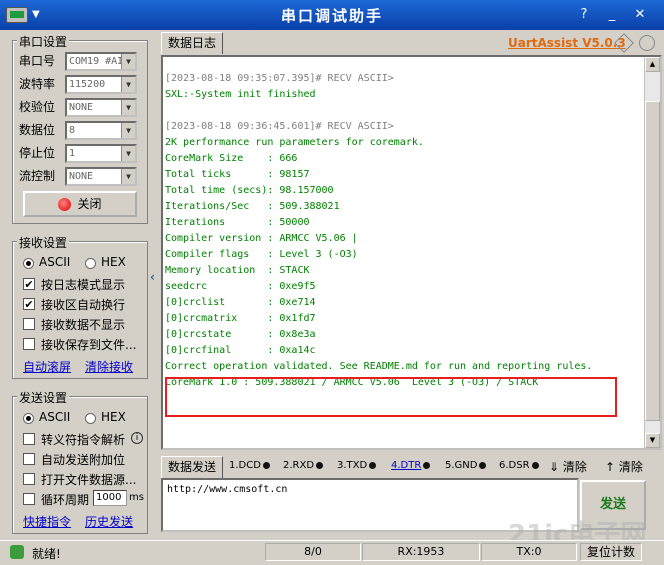  I want to click on parity-label: 校验位, so click(37, 107).